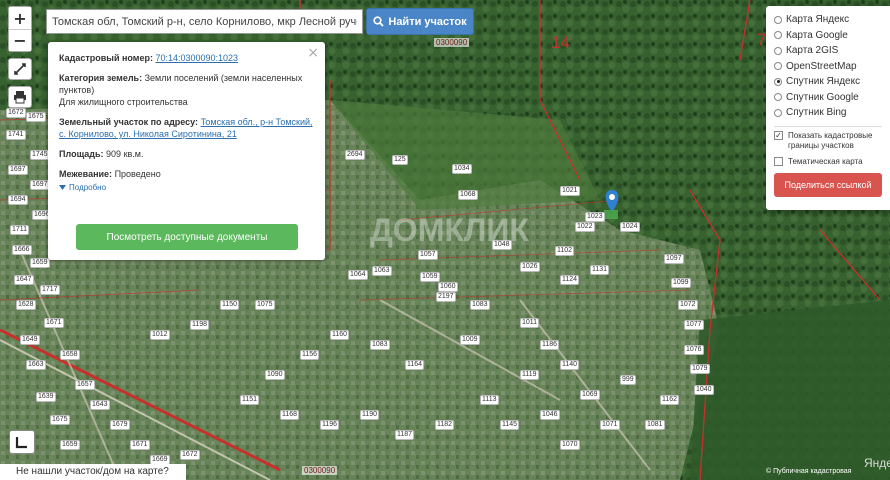 This screenshot has height=480, width=890. Describe the element at coordinates (16, 135) in the screenshot. I see `plot-number-label: 1741` at that location.